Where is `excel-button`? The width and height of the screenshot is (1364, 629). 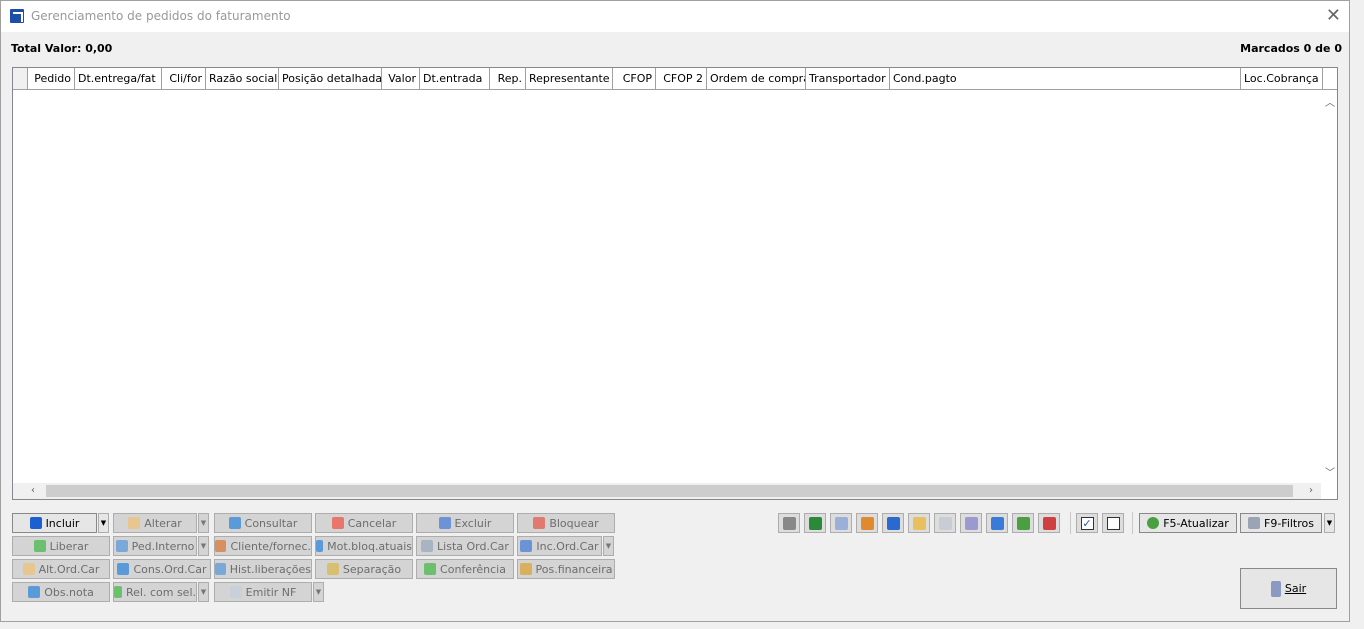 excel-button is located at coordinates (815, 523).